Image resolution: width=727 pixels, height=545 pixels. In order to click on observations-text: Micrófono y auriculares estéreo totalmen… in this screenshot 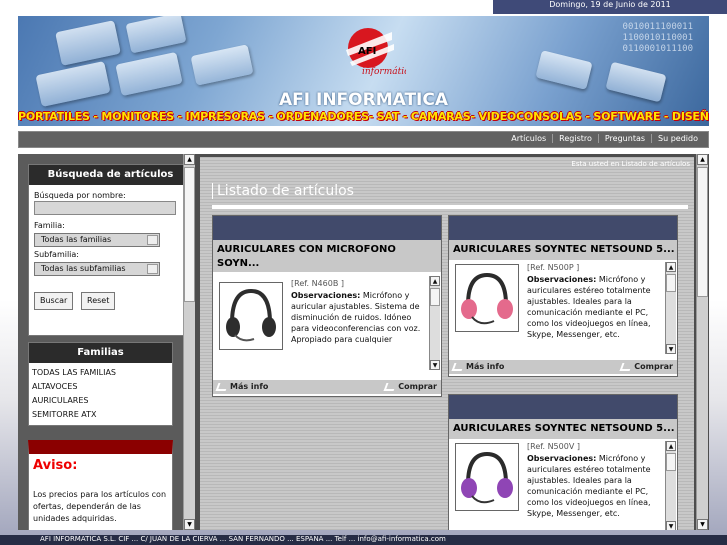, I will do `click(589, 486)`.